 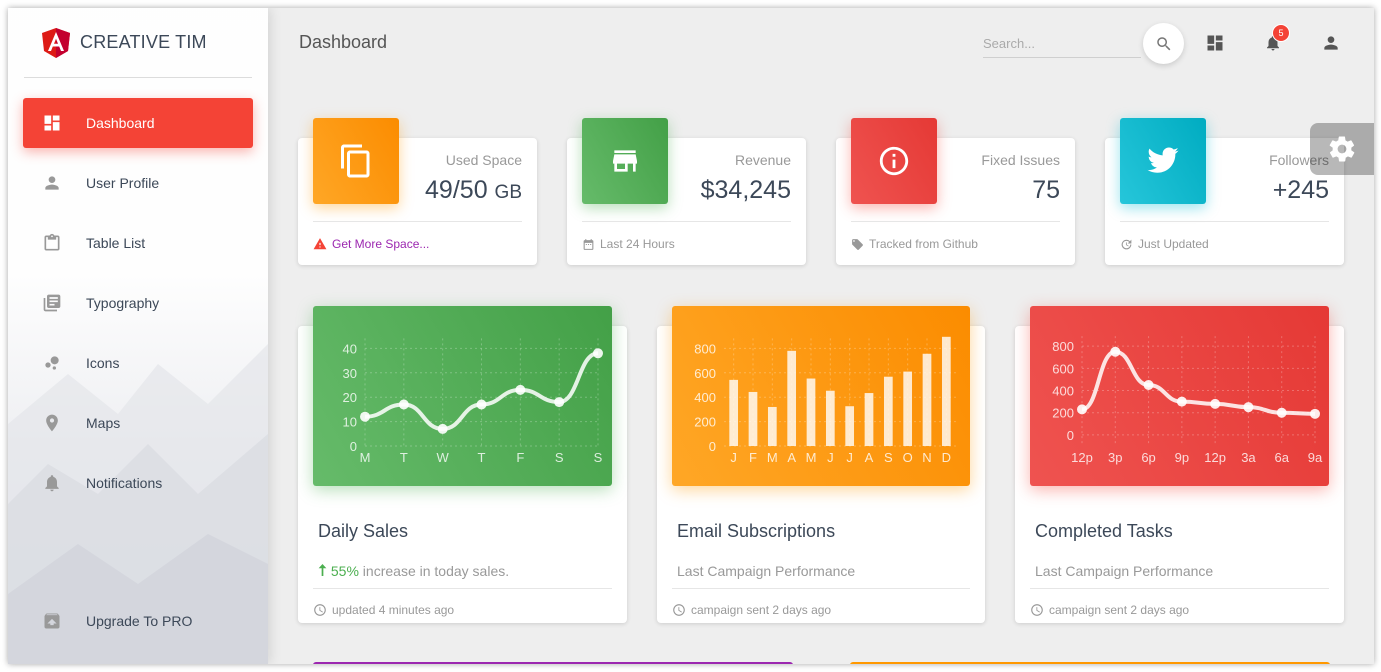 What do you see at coordinates (1148, 457) in the screenshot?
I see `x-tick-label: 6p` at bounding box center [1148, 457].